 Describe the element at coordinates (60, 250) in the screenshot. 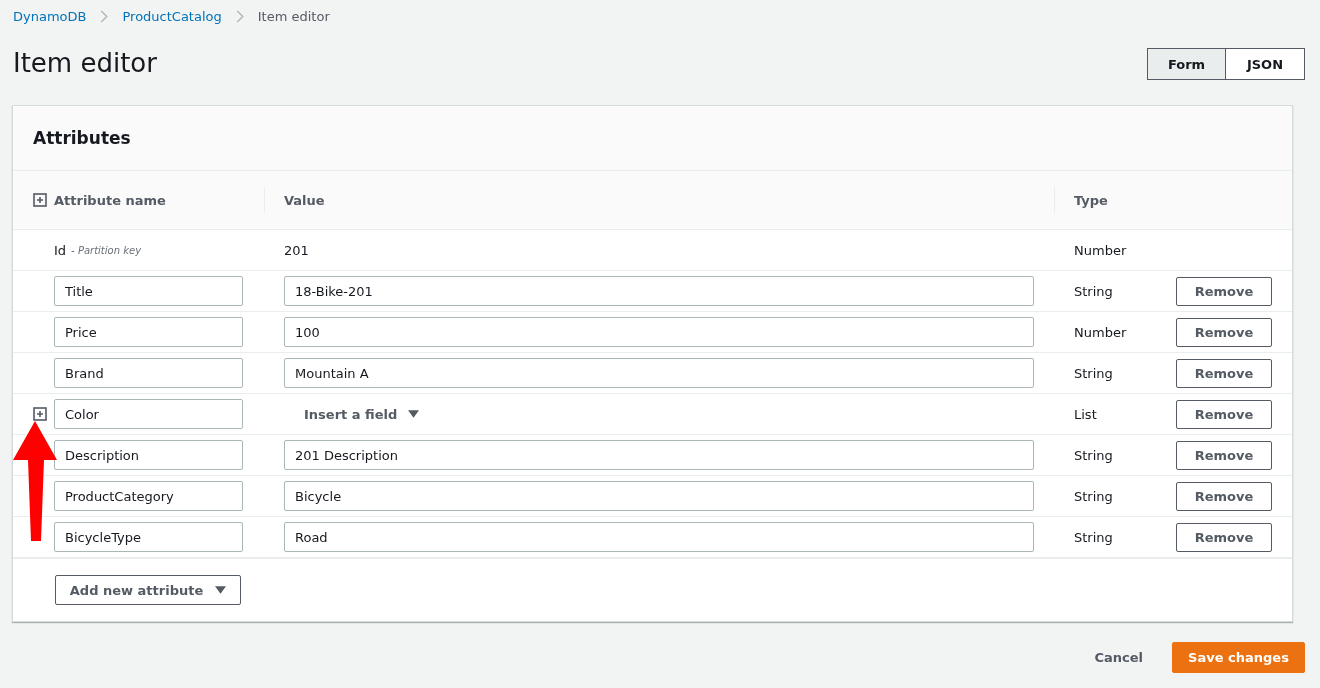

I see `attribute-name: Id` at that location.